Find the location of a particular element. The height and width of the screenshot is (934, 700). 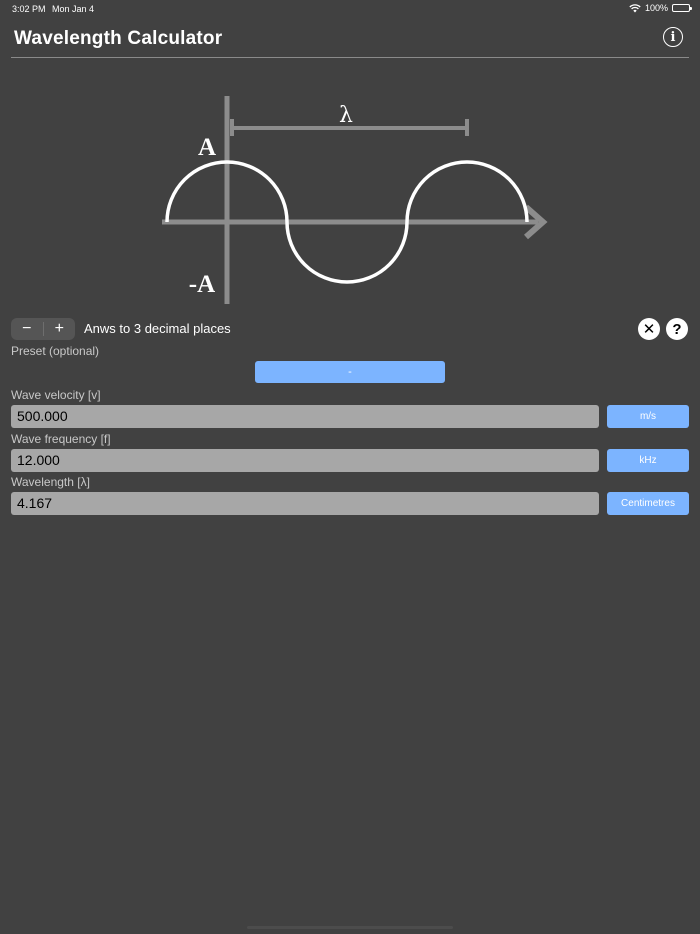

header-divider is located at coordinates (350, 57).